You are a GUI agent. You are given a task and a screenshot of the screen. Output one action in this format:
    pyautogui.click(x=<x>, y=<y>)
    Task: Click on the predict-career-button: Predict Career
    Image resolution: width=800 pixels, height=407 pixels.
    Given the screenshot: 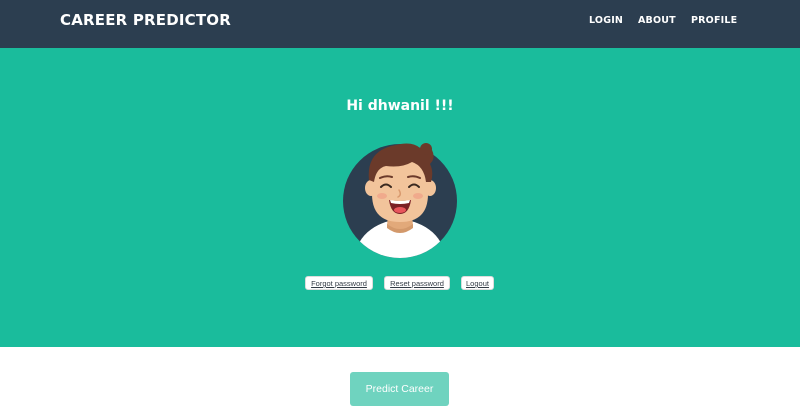 What is the action you would take?
    pyautogui.click(x=399, y=389)
    